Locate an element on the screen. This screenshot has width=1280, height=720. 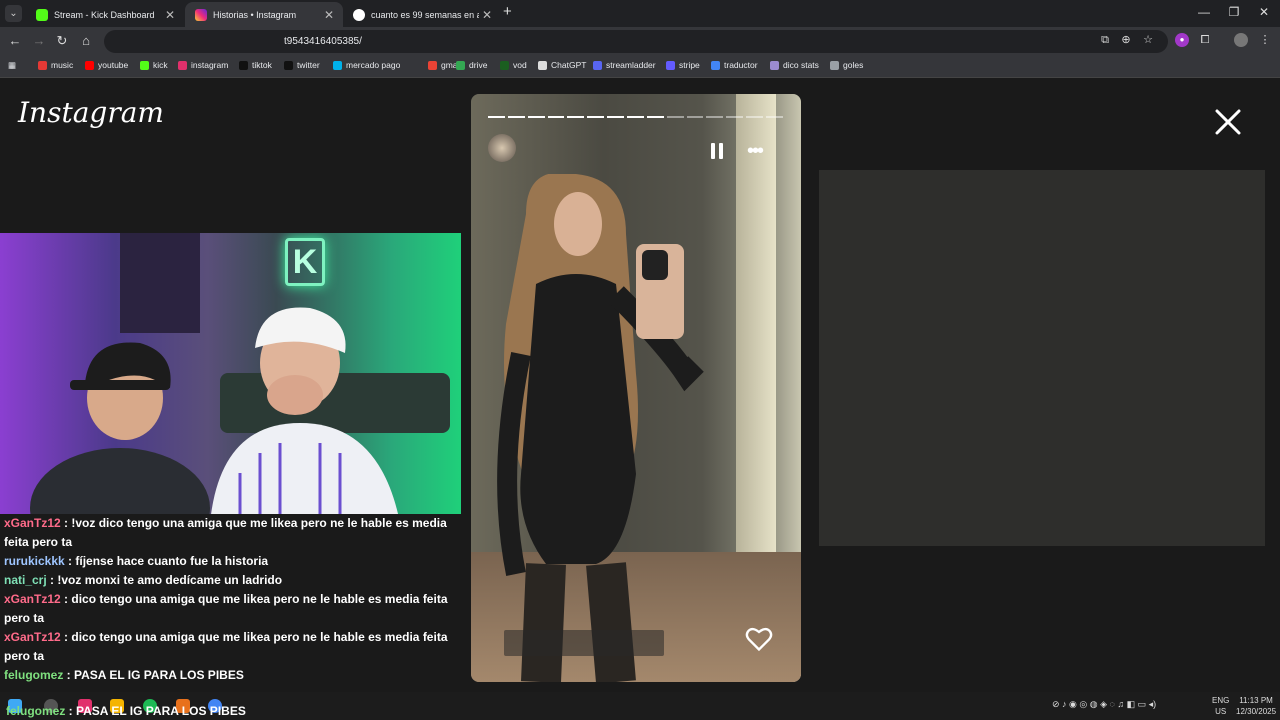
bookmark-streamladder: streamladder is located at coordinates (624, 65).